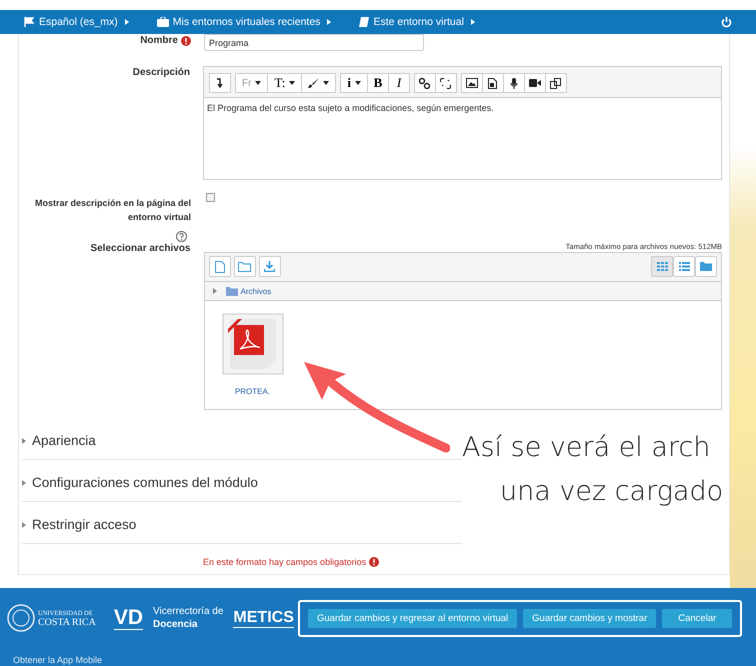  What do you see at coordinates (162, 22) in the screenshot?
I see `briefcase-icon` at bounding box center [162, 22].